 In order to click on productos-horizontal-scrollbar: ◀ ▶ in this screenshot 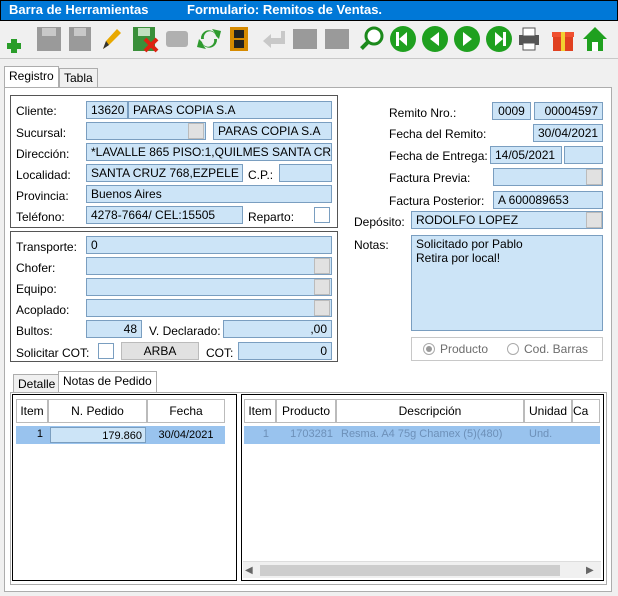, I will do `click(422, 569)`.